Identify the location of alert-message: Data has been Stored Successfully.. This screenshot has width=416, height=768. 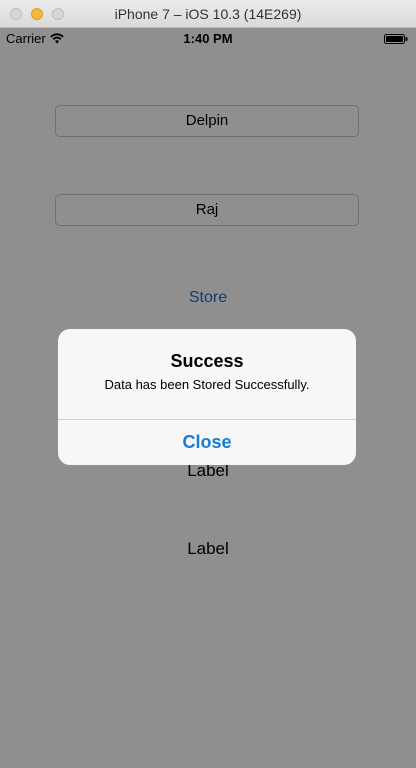
(207, 384).